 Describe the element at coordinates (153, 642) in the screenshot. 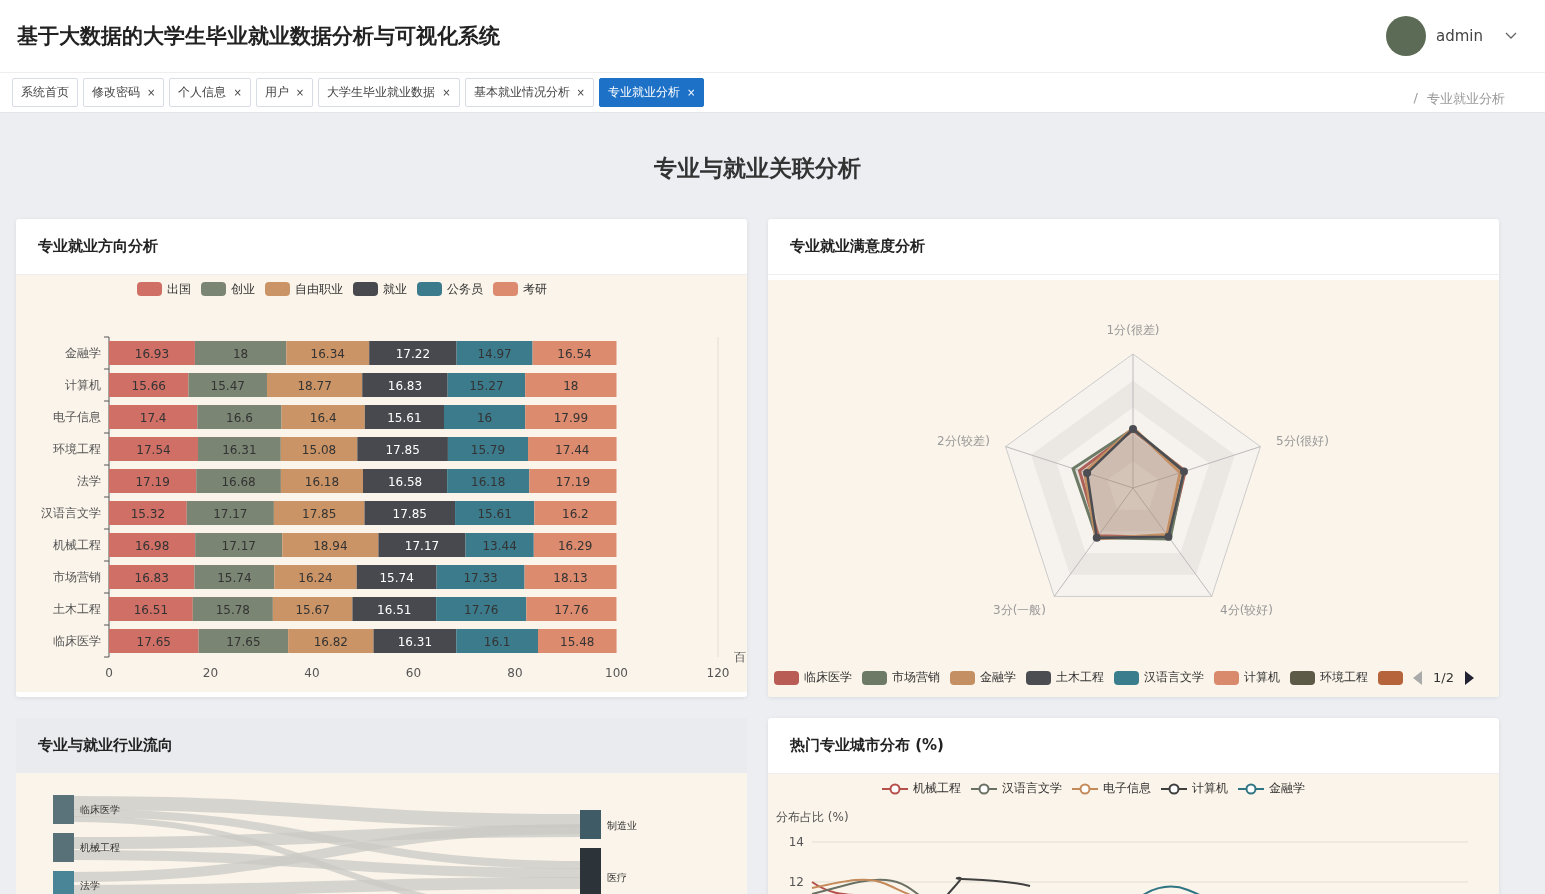

I see `data-label: 17.65` at that location.